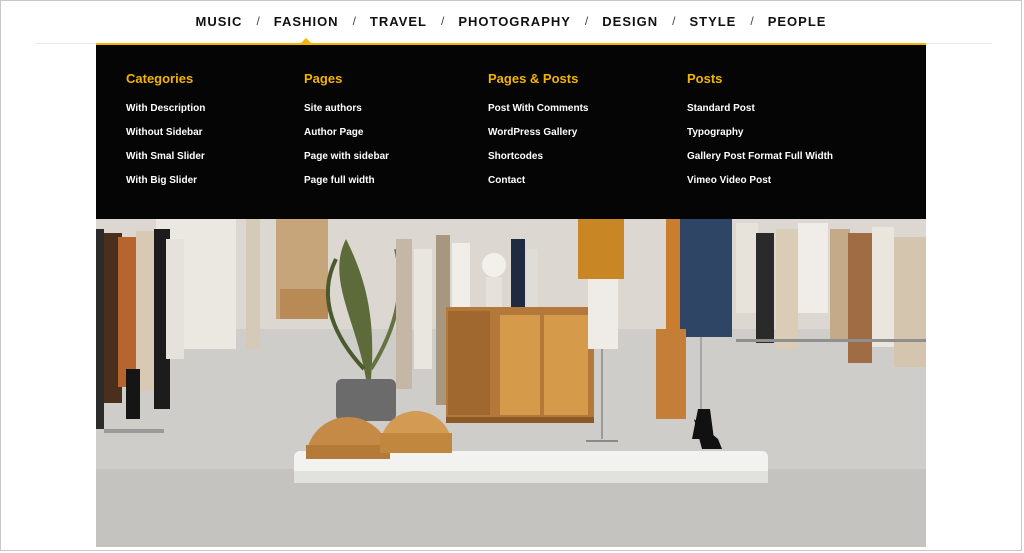 This screenshot has height=553, width=1024. I want to click on nav-item-fashion: FASHION, so click(306, 28).